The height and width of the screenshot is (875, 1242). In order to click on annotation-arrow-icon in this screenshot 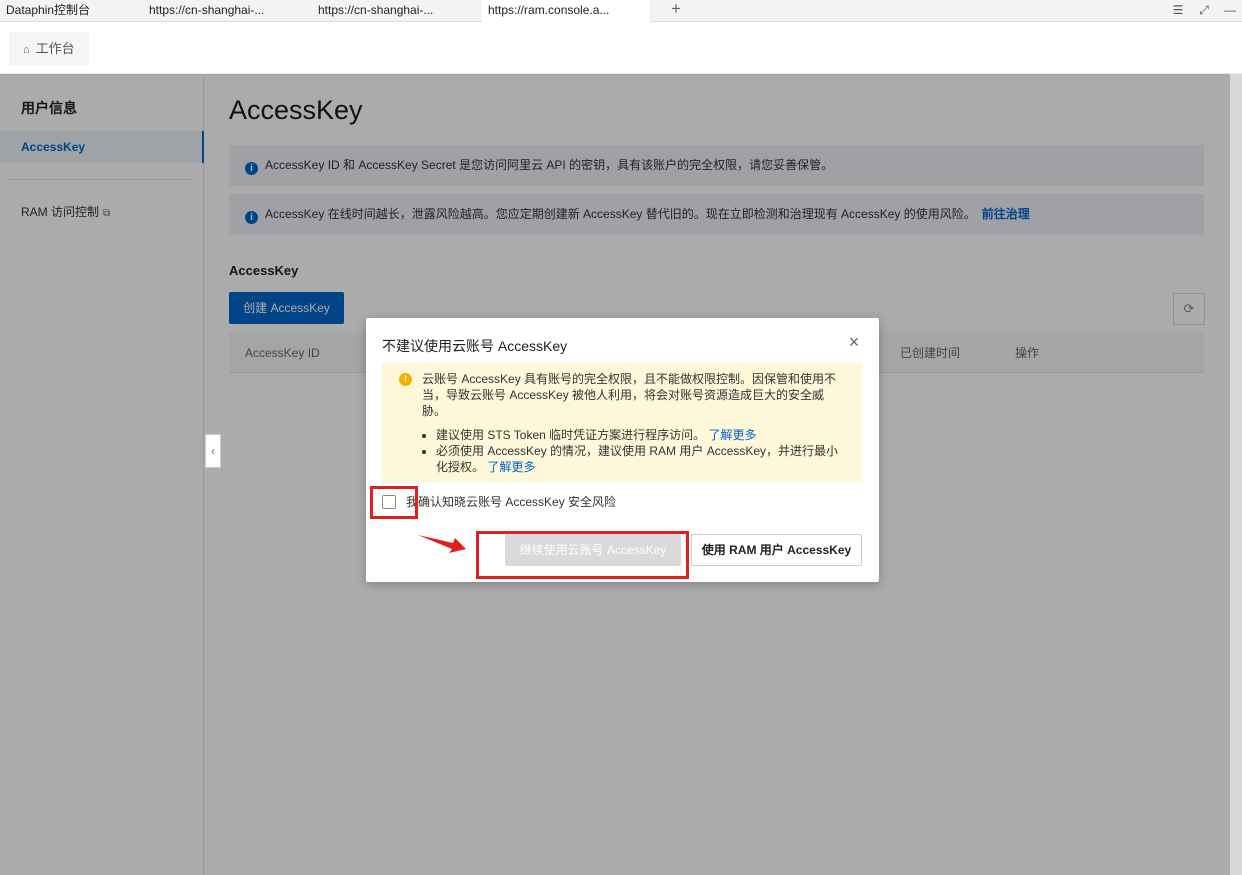, I will do `click(442, 544)`.